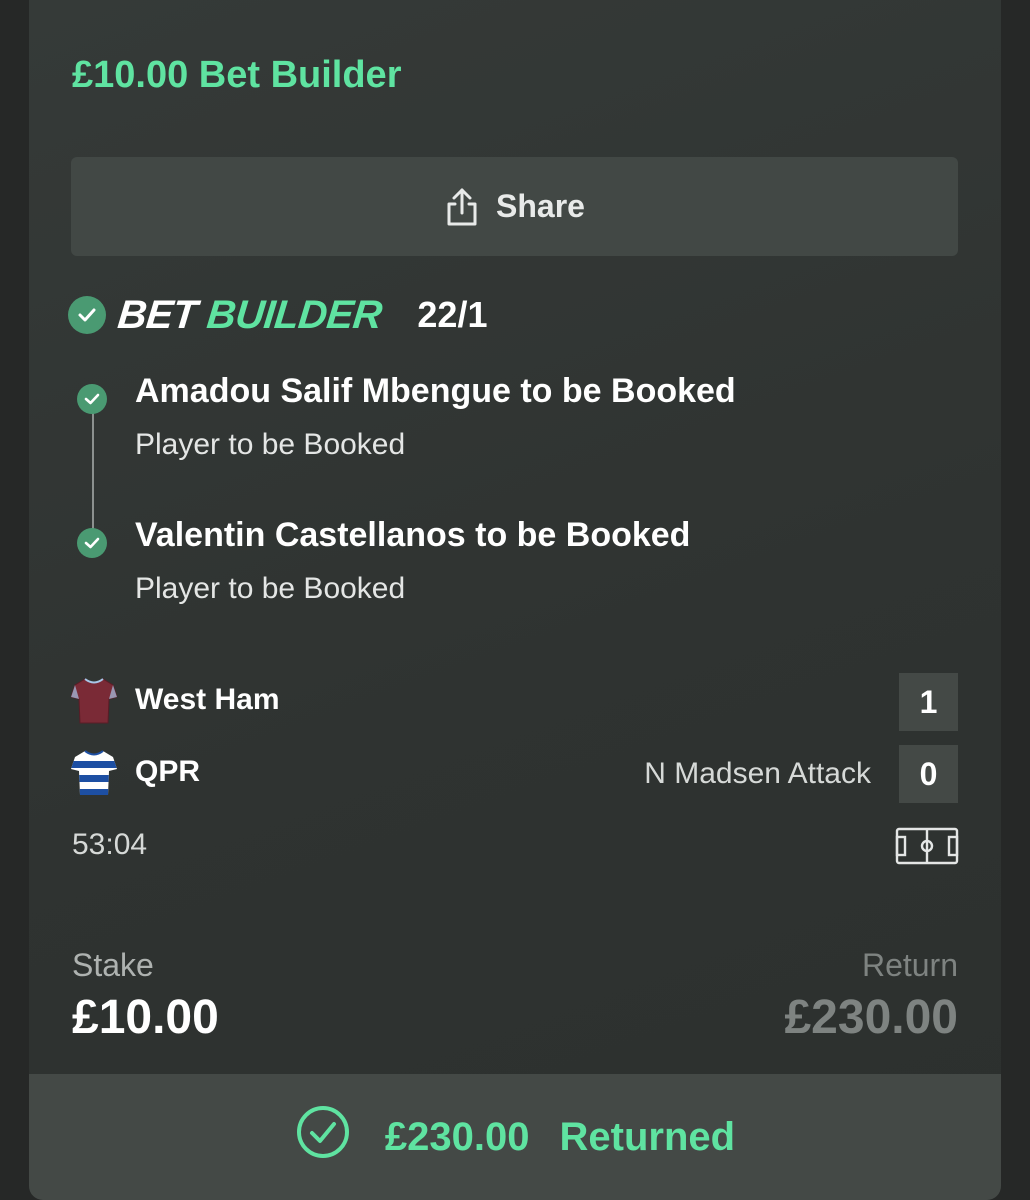 This screenshot has width=1030, height=1200. Describe the element at coordinates (462, 207) in the screenshot. I see `share-icon` at that location.